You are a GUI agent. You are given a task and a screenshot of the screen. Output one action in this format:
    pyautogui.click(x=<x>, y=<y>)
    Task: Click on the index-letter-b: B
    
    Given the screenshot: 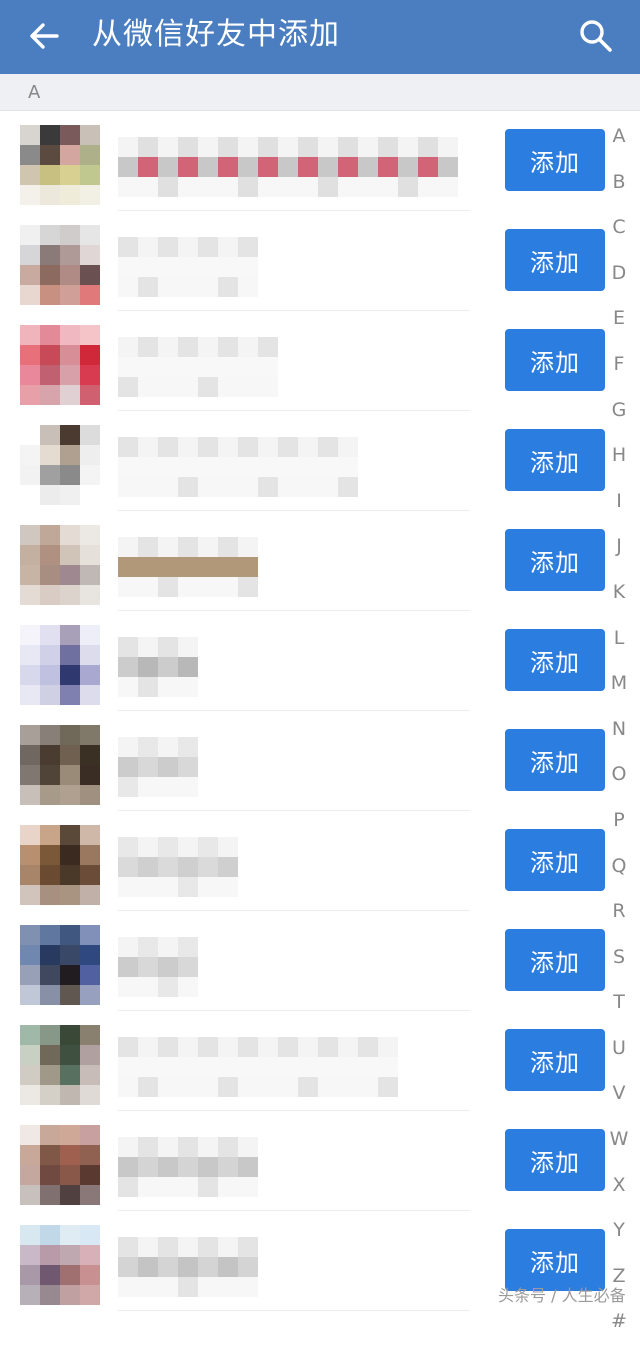 What is the action you would take?
    pyautogui.click(x=618, y=183)
    